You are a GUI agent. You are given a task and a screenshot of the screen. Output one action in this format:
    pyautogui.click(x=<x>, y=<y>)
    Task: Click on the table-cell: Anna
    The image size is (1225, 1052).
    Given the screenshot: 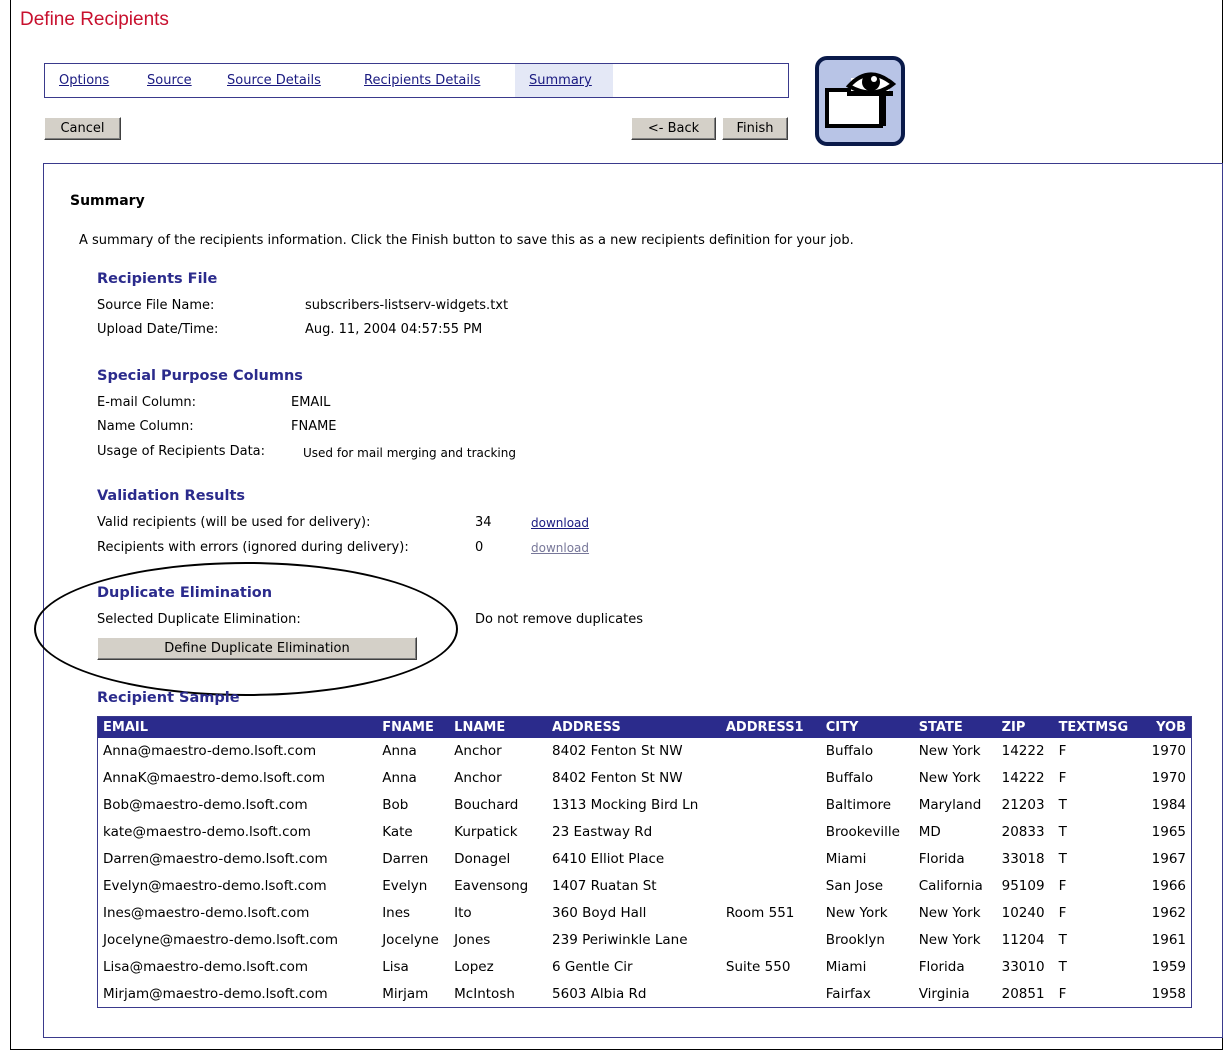 What is the action you would take?
    pyautogui.click(x=399, y=778)
    